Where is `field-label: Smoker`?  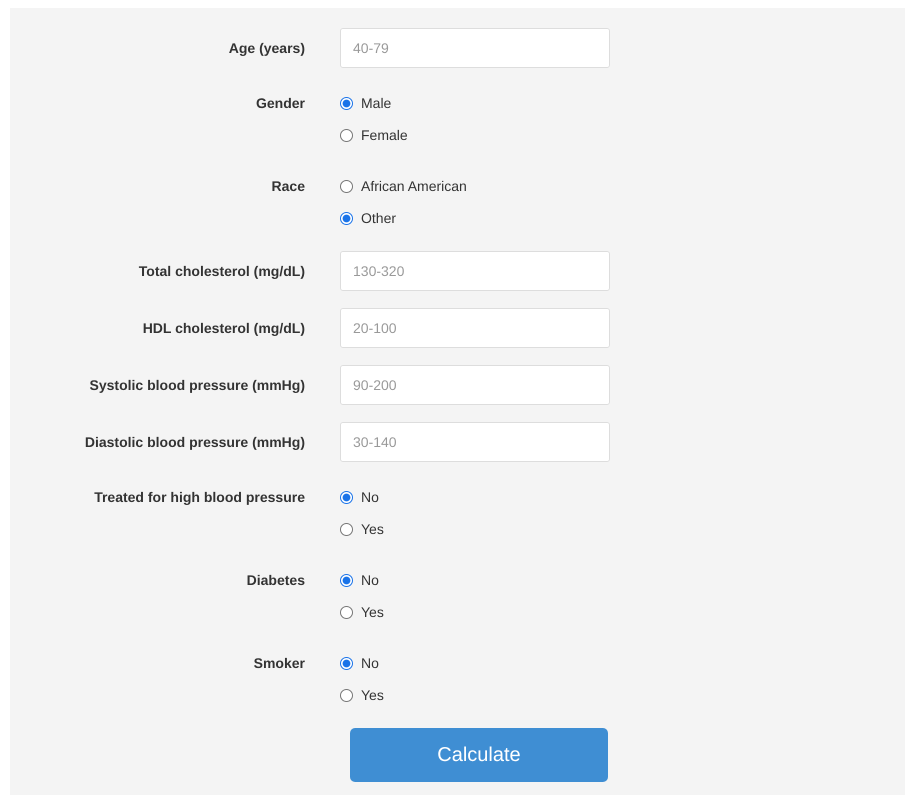
field-label: Smoker is located at coordinates (279, 663).